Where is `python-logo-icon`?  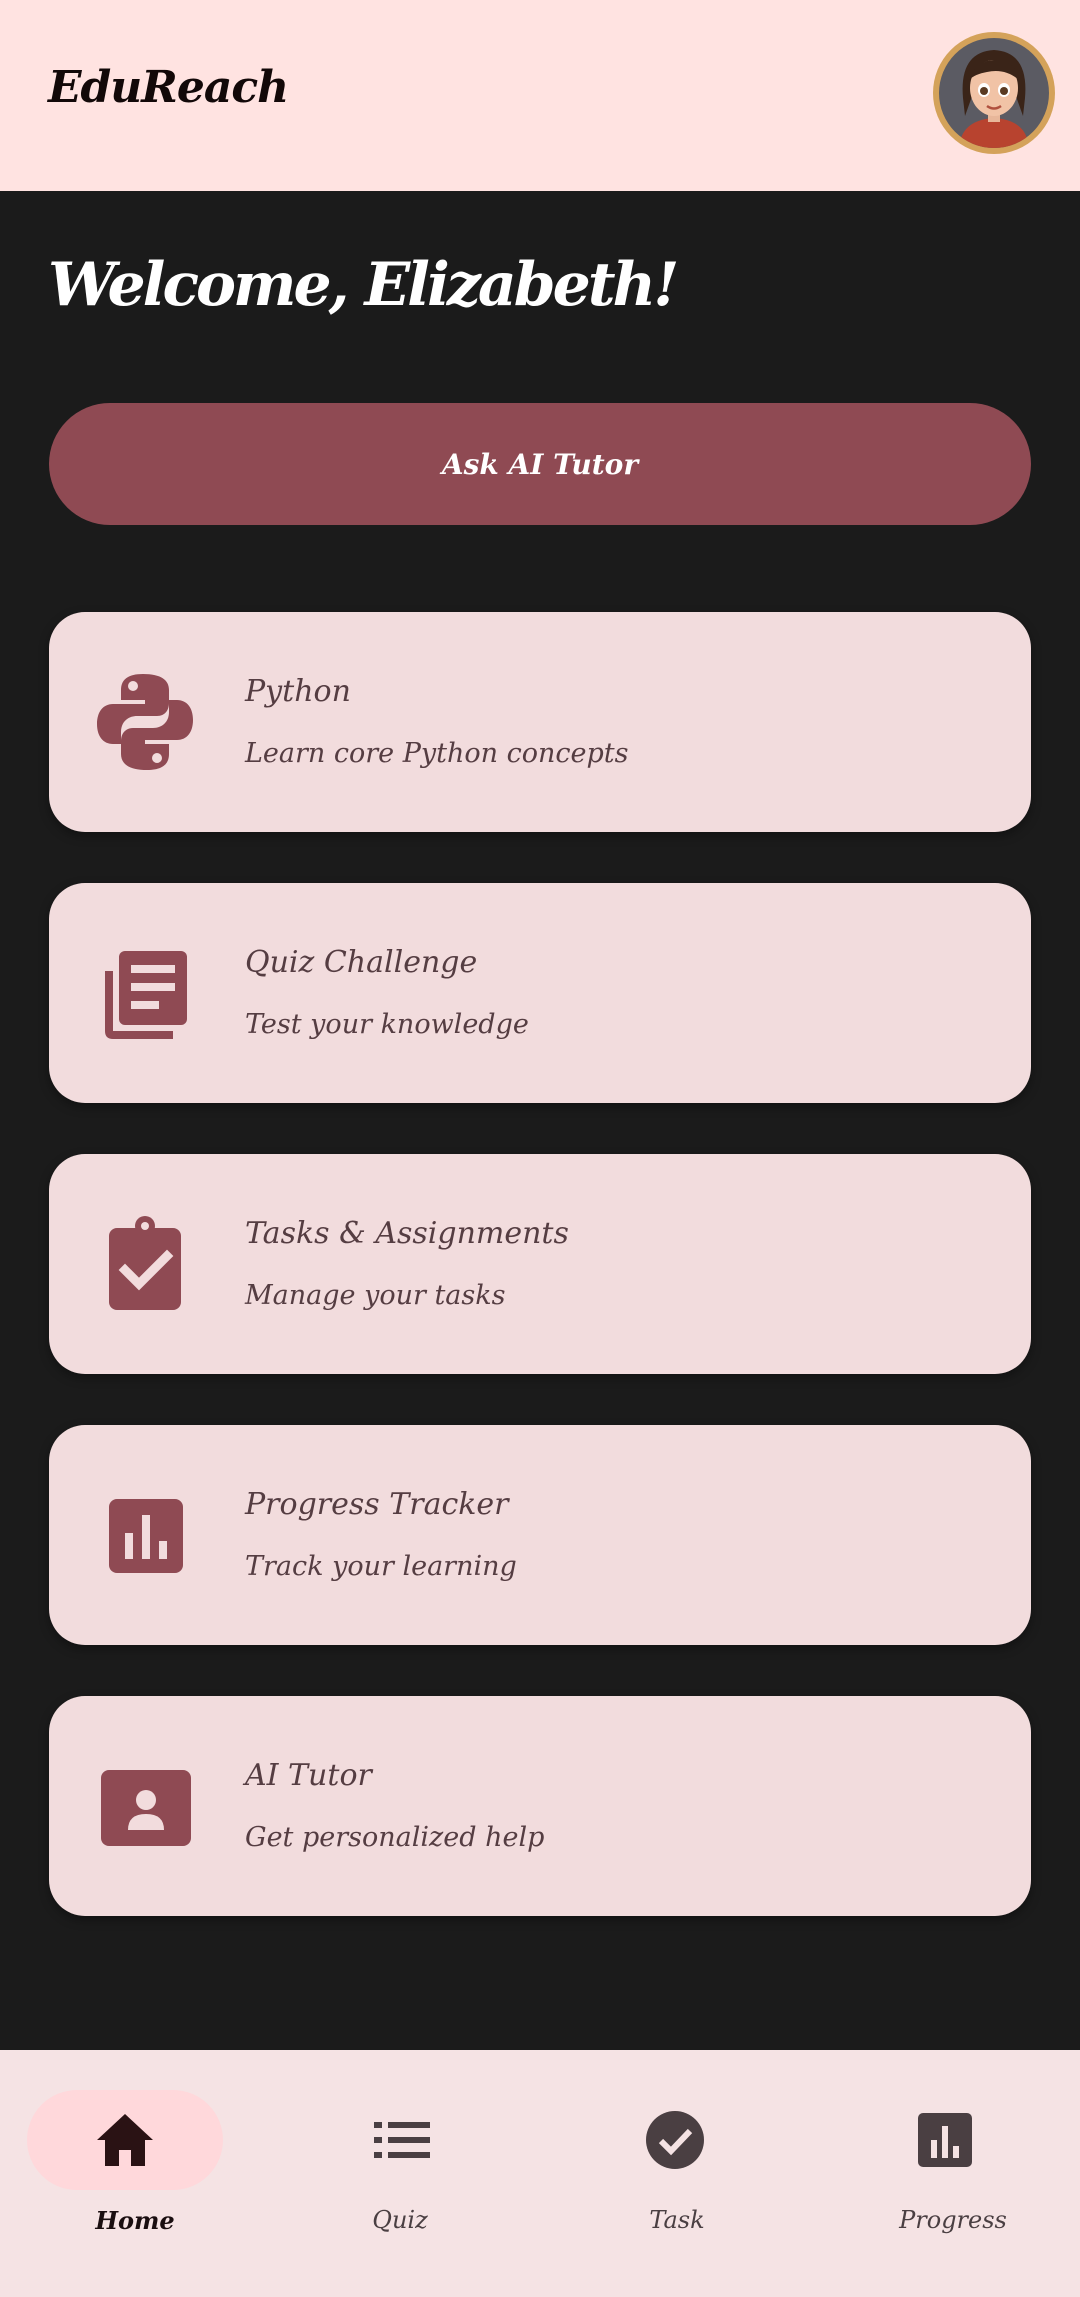
python-logo-icon is located at coordinates (145, 722).